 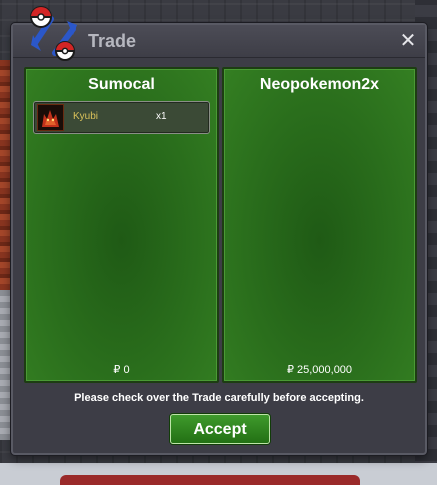 What do you see at coordinates (161, 116) in the screenshot?
I see `item-quantity: x1` at bounding box center [161, 116].